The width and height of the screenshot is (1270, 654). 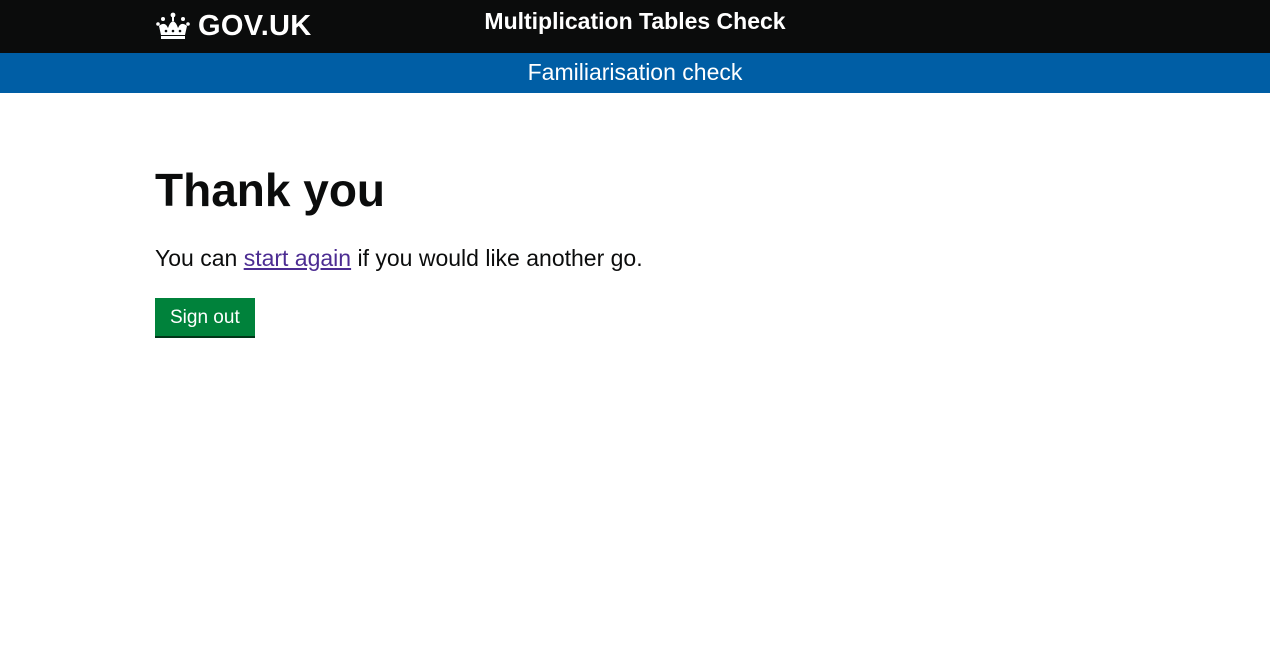 What do you see at coordinates (497, 258) in the screenshot?
I see `text-after-link: if you would like another go.` at bounding box center [497, 258].